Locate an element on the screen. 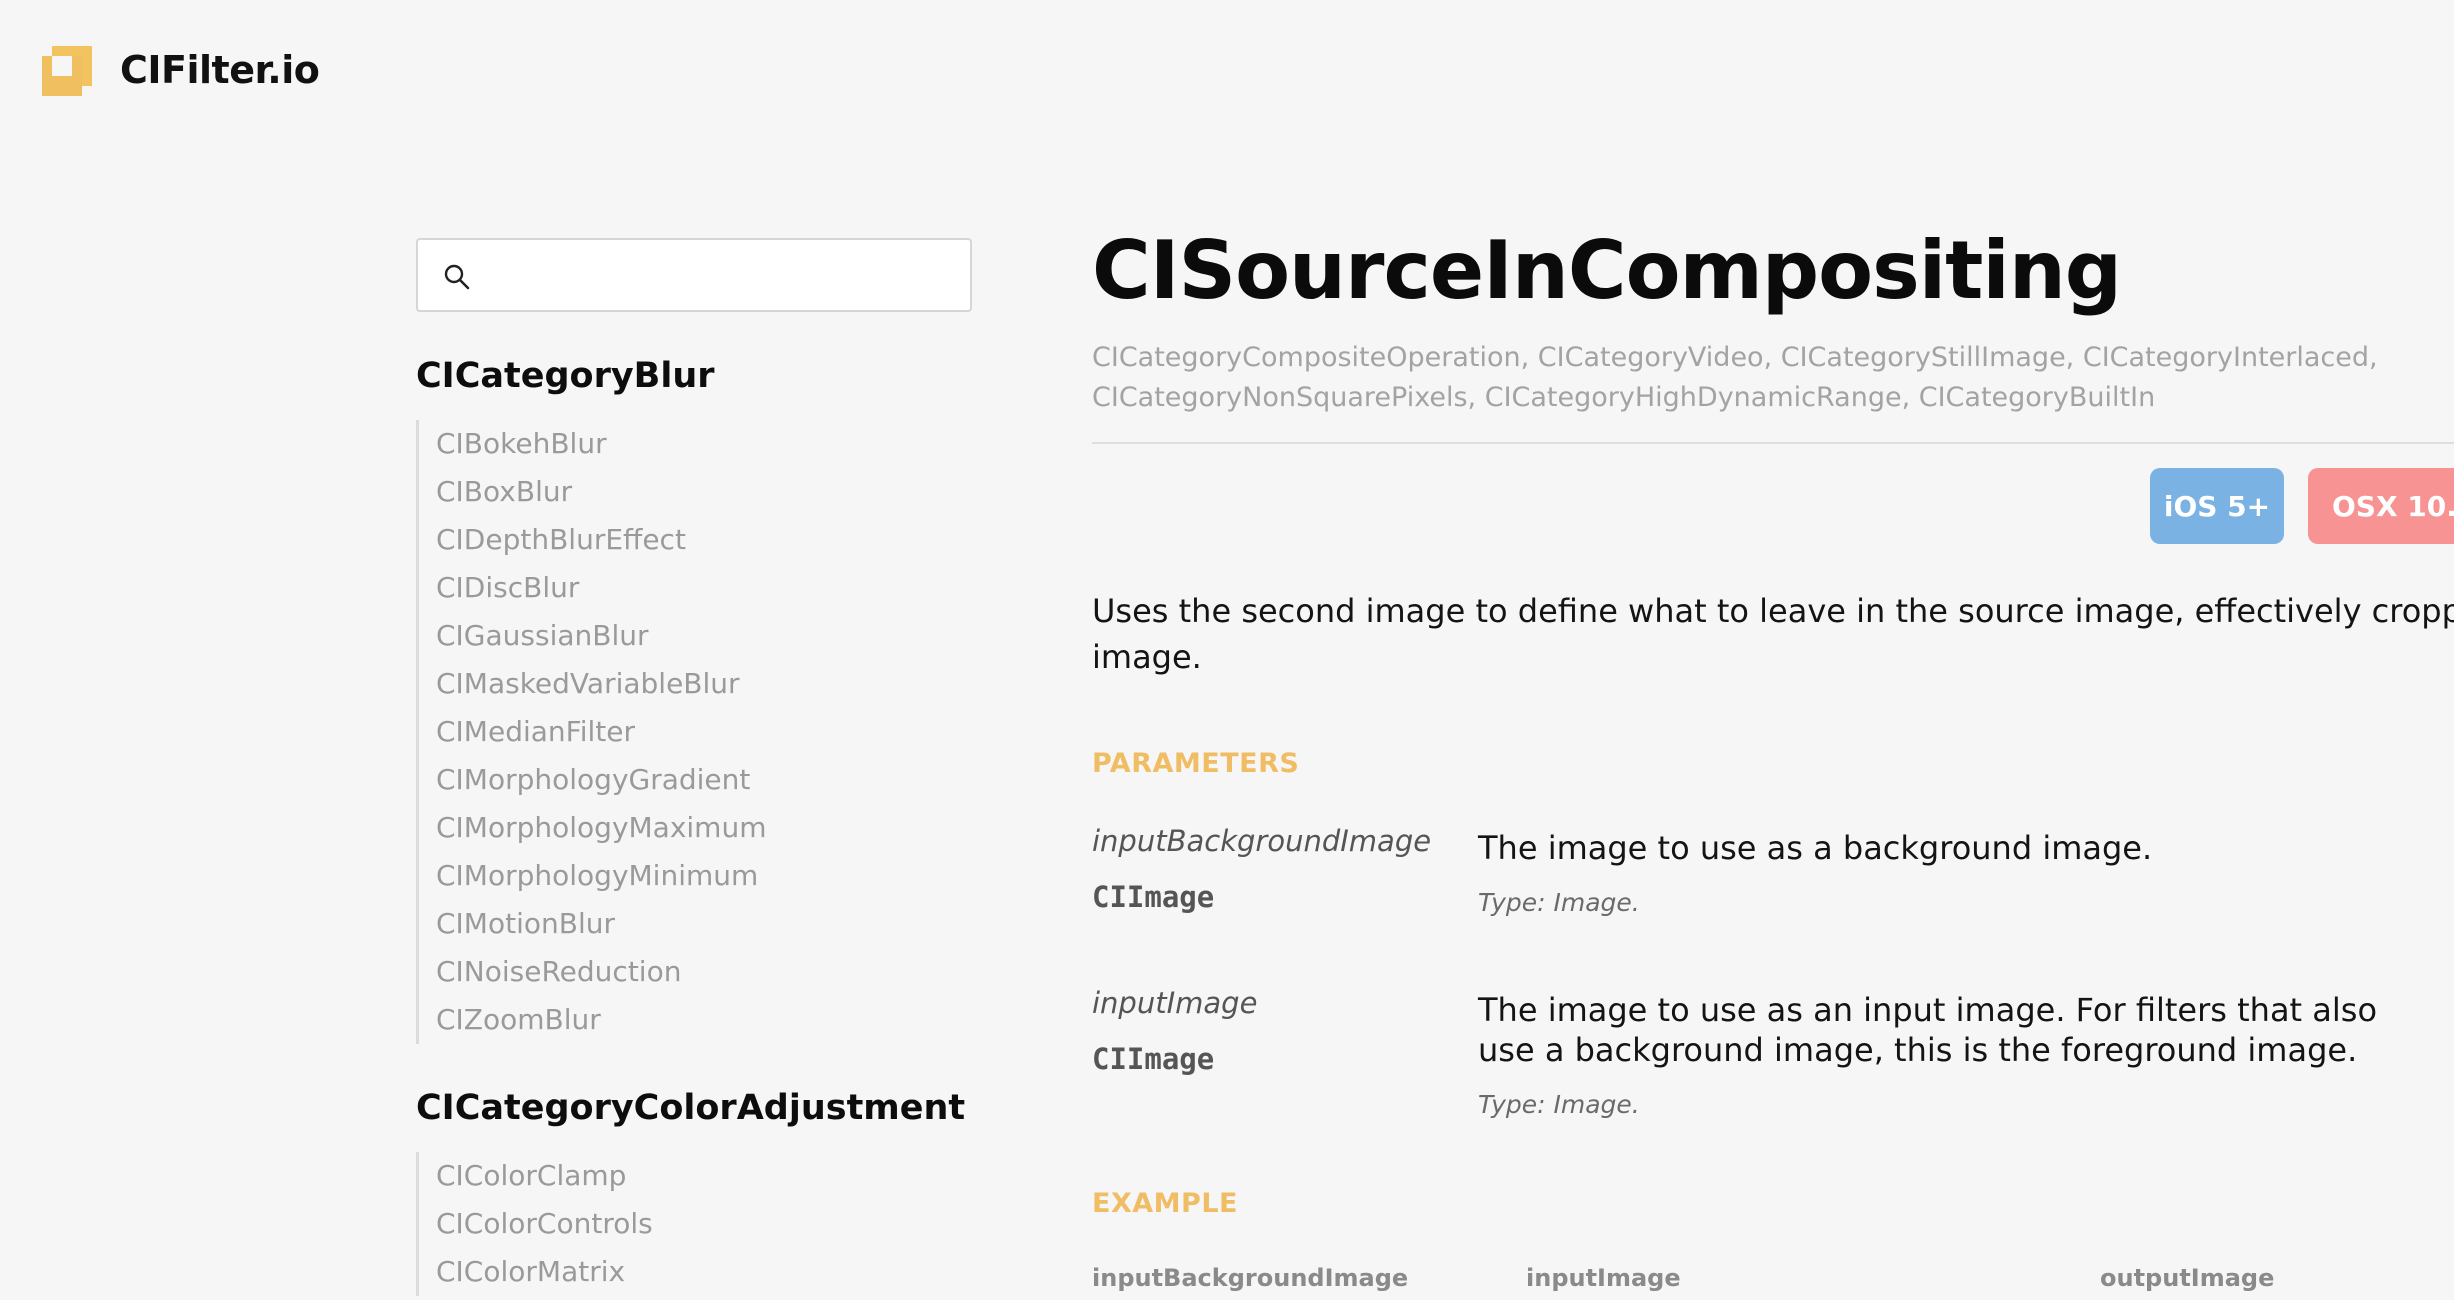  sidebar-item-color-controls: CIColorControls is located at coordinates (544, 1224).